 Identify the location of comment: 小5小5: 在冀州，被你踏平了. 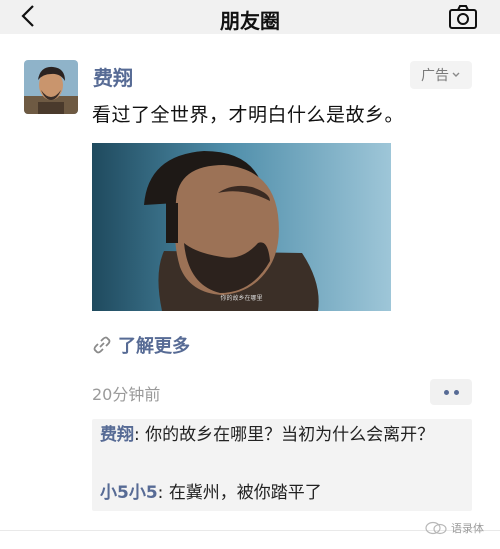
(211, 493).